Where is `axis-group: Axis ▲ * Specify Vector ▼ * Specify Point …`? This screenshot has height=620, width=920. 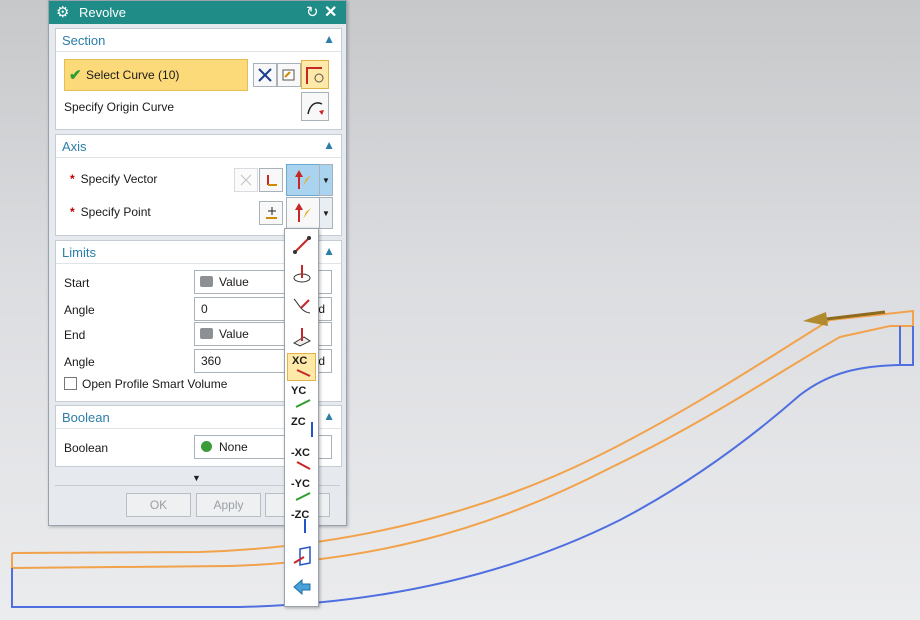
axis-group: Axis ▲ * Specify Vector ▼ * Specify Point … is located at coordinates (198, 185).